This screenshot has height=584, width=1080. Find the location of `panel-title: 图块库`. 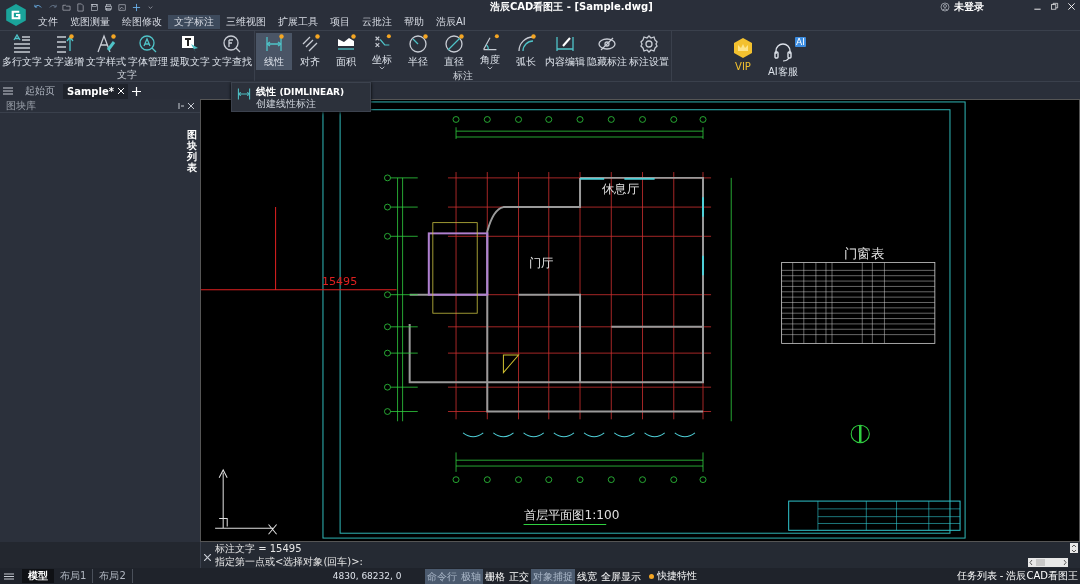

panel-title: 图块库 is located at coordinates (21, 105).